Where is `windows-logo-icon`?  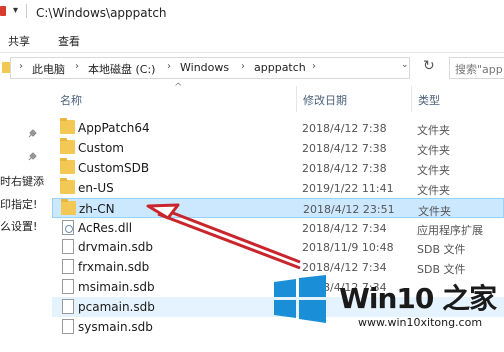
windows-logo-icon is located at coordinates (300, 299).